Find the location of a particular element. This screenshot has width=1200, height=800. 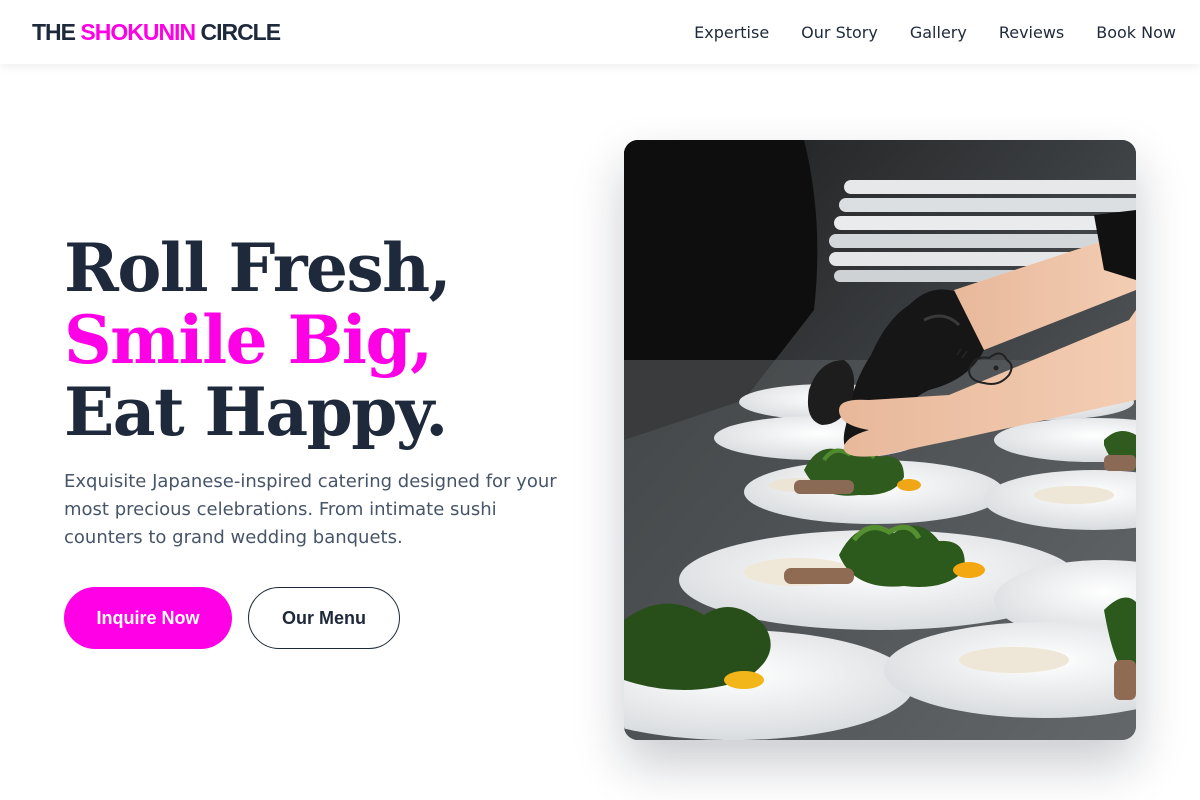

headline-line-3: Eat Happy. is located at coordinates (256, 412).